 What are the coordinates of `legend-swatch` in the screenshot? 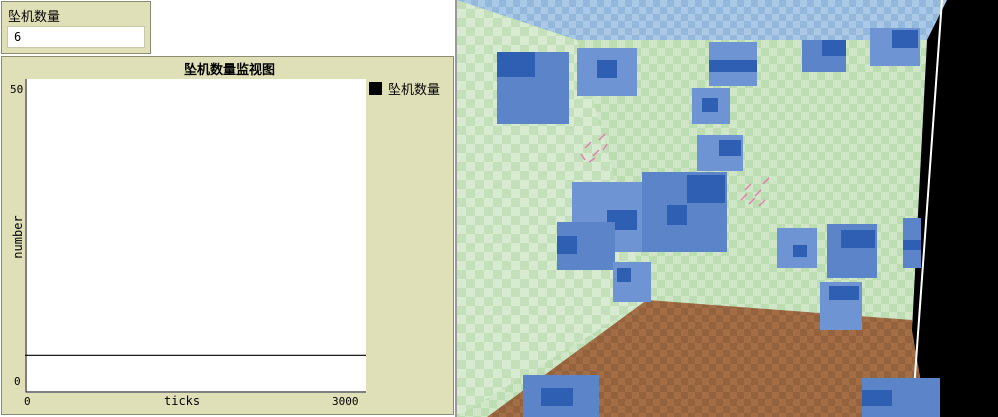 It's located at (375, 88).